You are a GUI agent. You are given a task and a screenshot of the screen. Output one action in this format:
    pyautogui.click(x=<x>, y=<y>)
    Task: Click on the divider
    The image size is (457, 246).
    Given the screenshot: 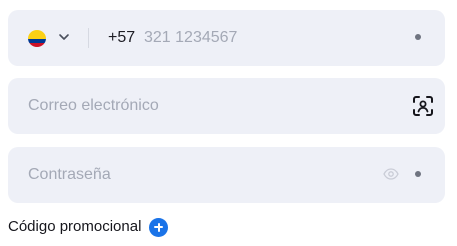 What is the action you would take?
    pyautogui.click(x=88, y=38)
    